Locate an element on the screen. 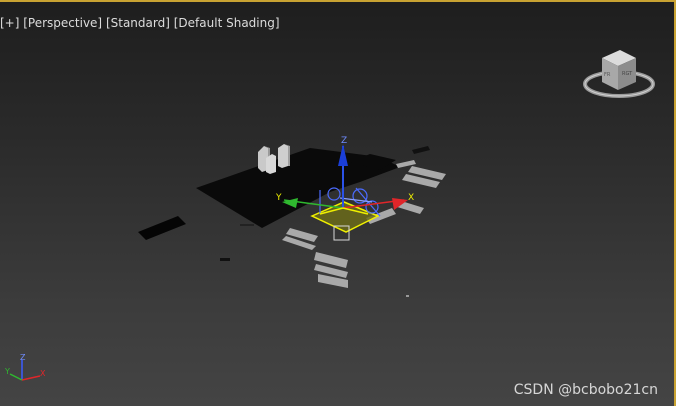  svg-text: FR is located at coordinates (607, 75).